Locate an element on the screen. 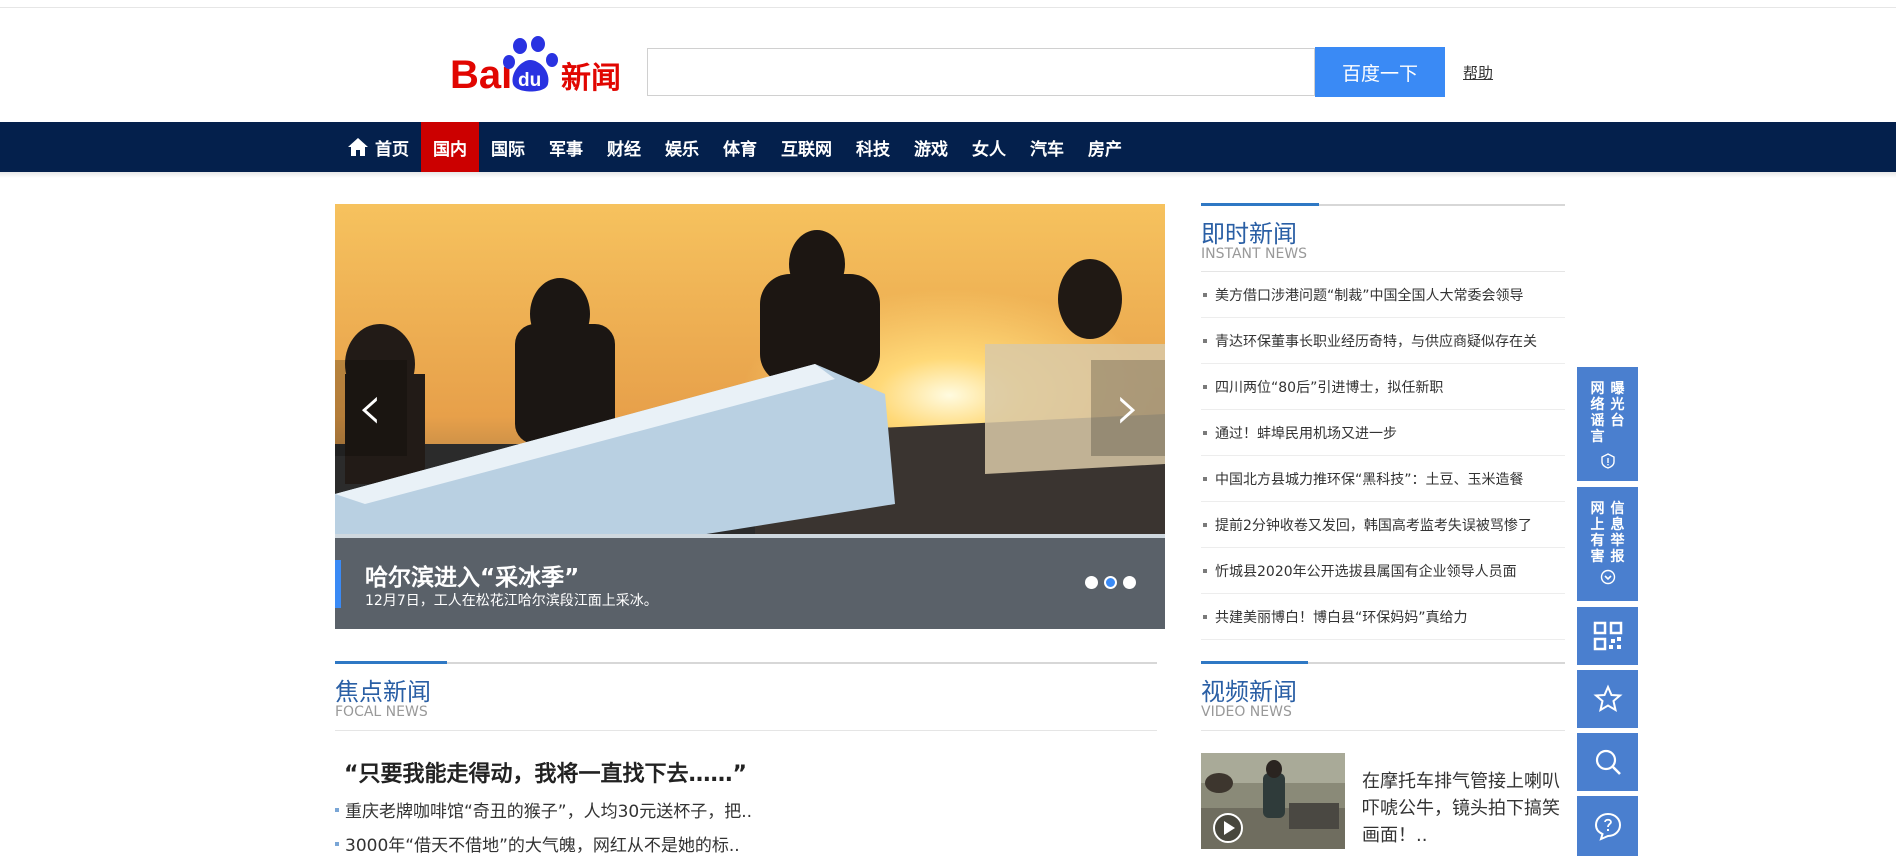  nav-item-label: 首页 is located at coordinates (392, 149).